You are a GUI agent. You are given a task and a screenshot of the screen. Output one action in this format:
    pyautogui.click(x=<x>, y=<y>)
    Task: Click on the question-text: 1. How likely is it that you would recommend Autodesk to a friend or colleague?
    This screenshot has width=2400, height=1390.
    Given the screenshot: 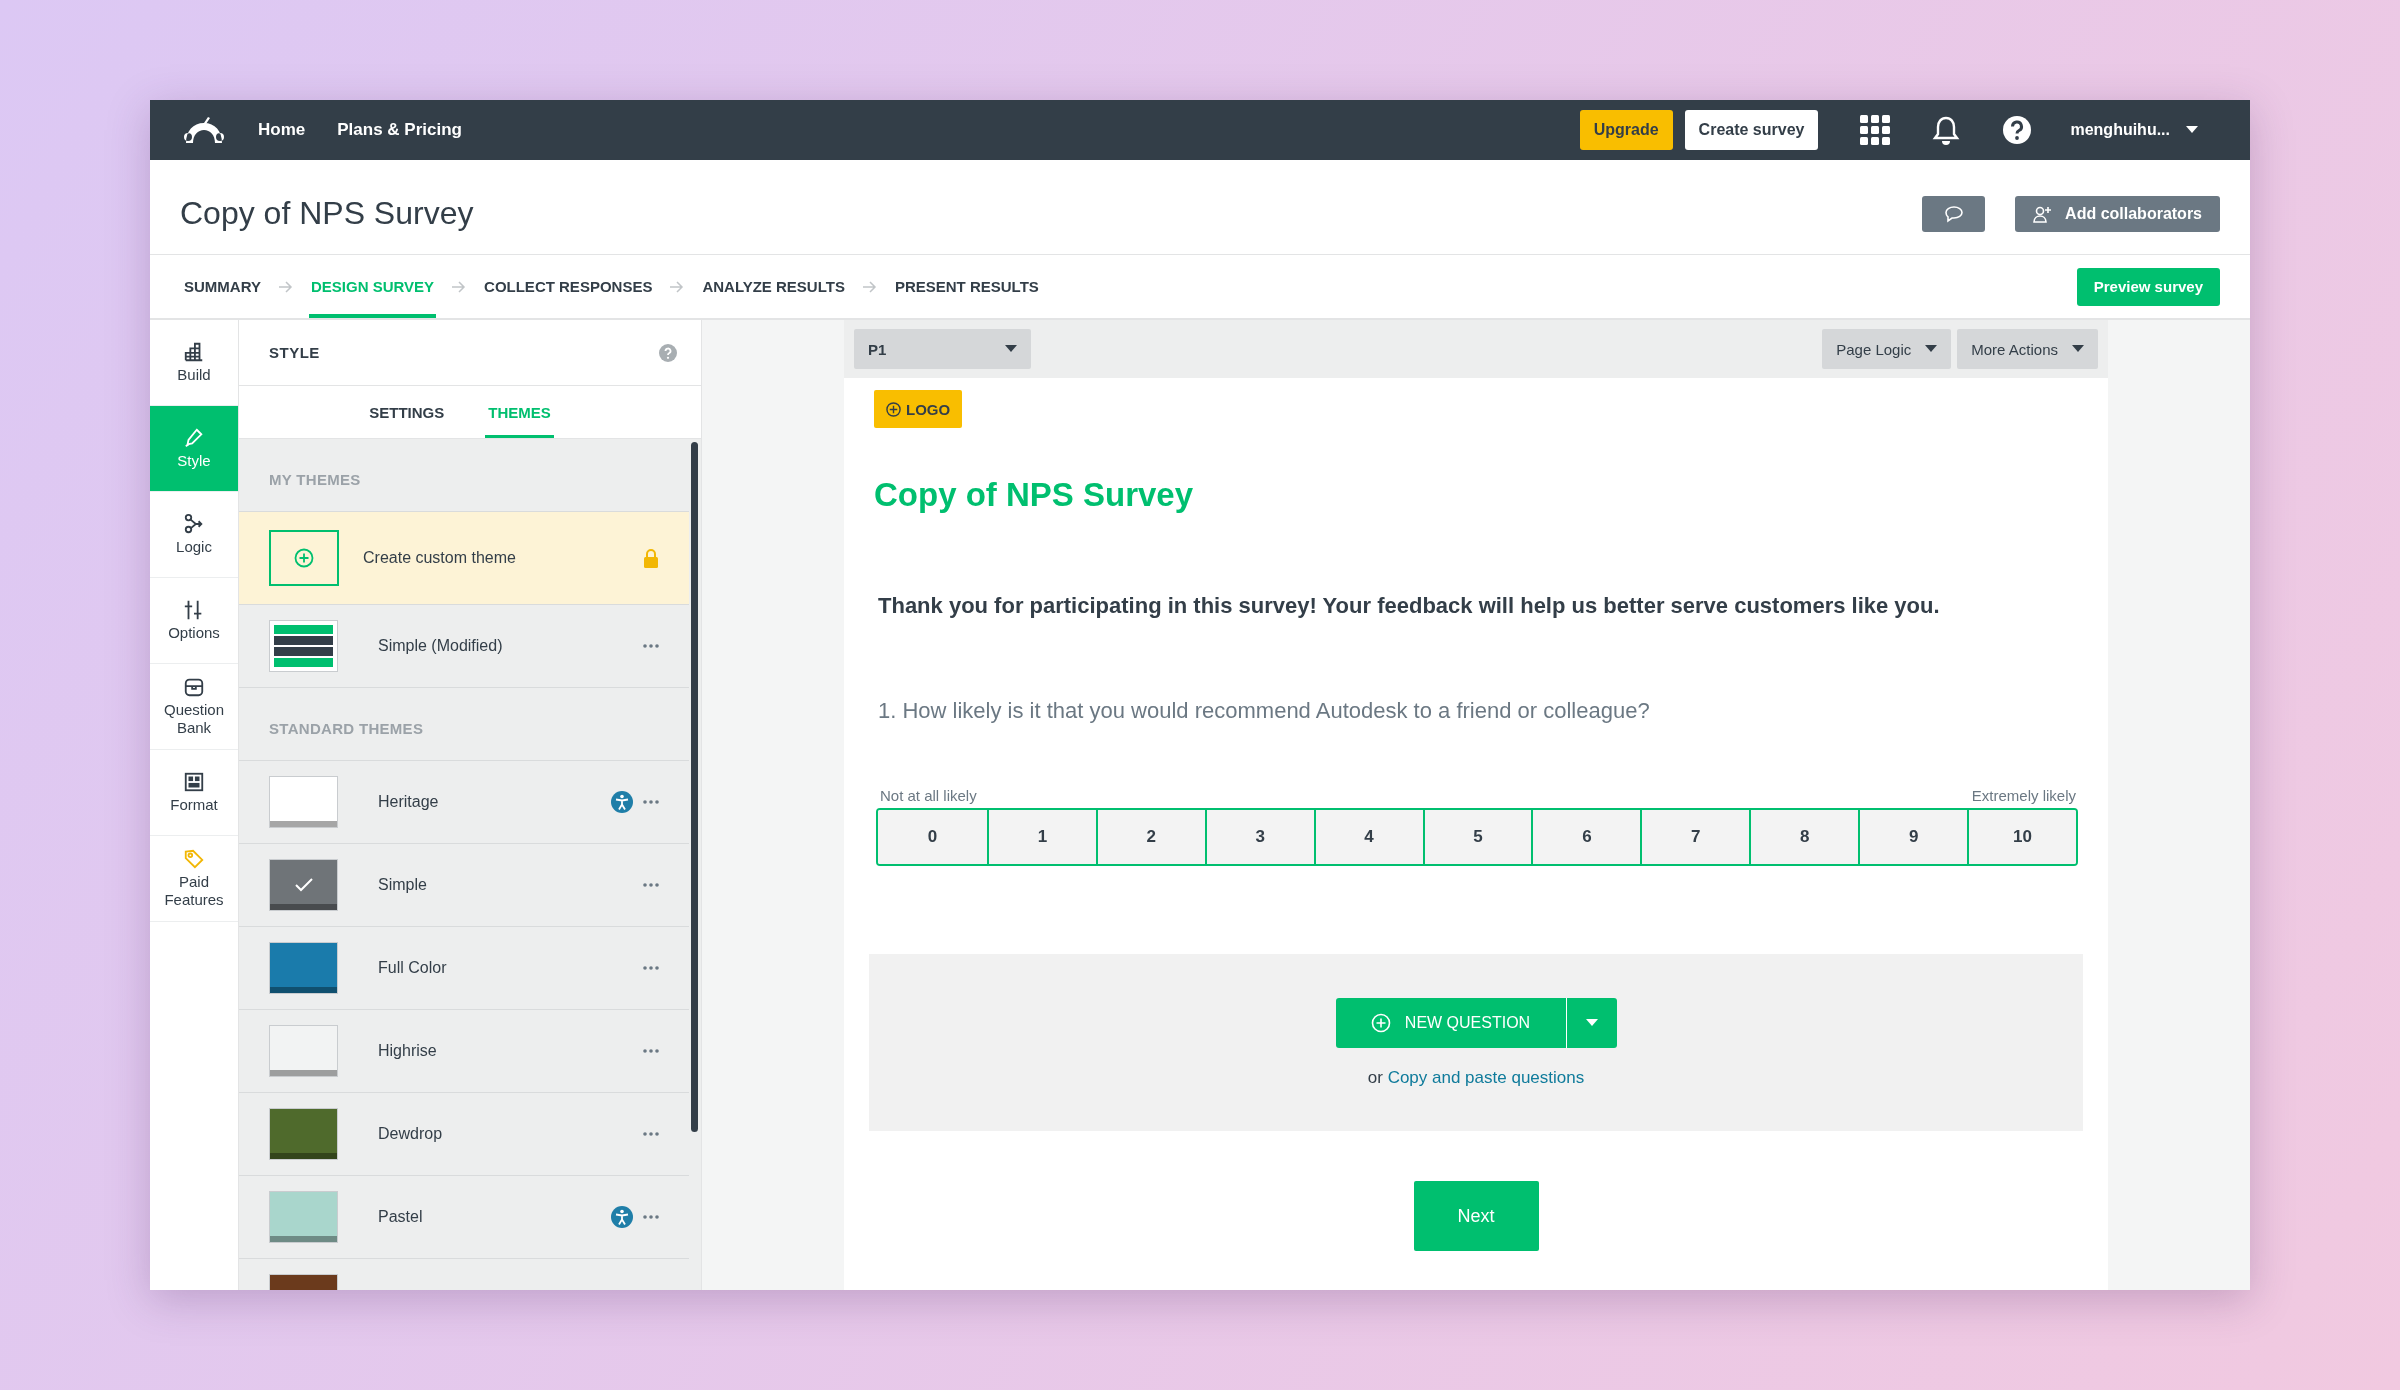 What is the action you would take?
    pyautogui.click(x=1264, y=711)
    